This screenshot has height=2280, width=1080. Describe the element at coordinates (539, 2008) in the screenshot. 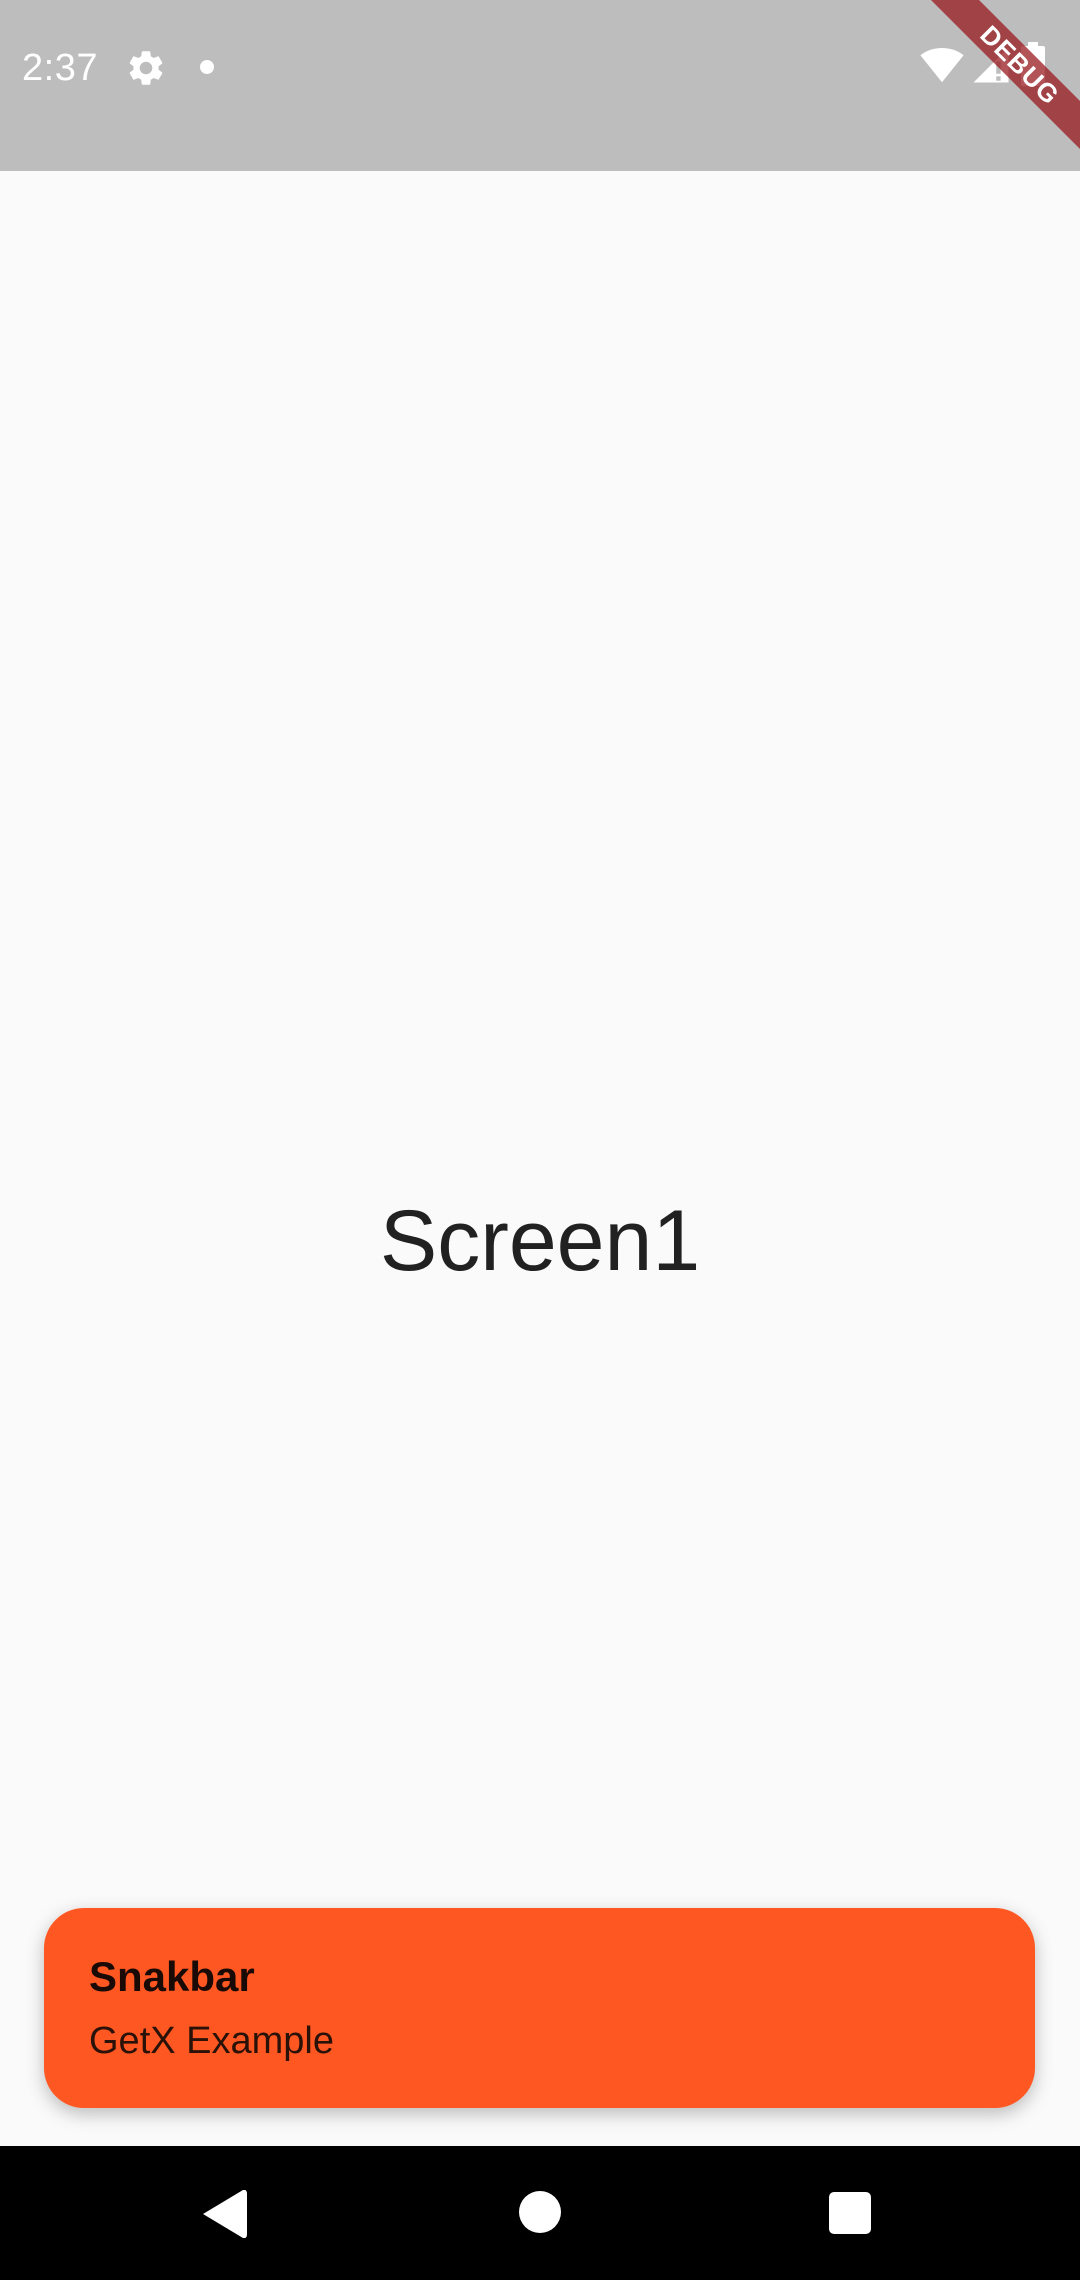

I see `snackbar: Snakbar GetX Example` at that location.